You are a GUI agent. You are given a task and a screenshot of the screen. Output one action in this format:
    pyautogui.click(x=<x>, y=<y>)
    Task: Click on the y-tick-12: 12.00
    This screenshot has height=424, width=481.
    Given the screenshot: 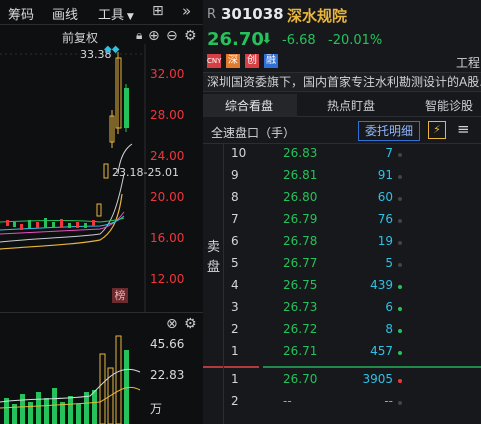 What is the action you would take?
    pyautogui.click(x=167, y=279)
    